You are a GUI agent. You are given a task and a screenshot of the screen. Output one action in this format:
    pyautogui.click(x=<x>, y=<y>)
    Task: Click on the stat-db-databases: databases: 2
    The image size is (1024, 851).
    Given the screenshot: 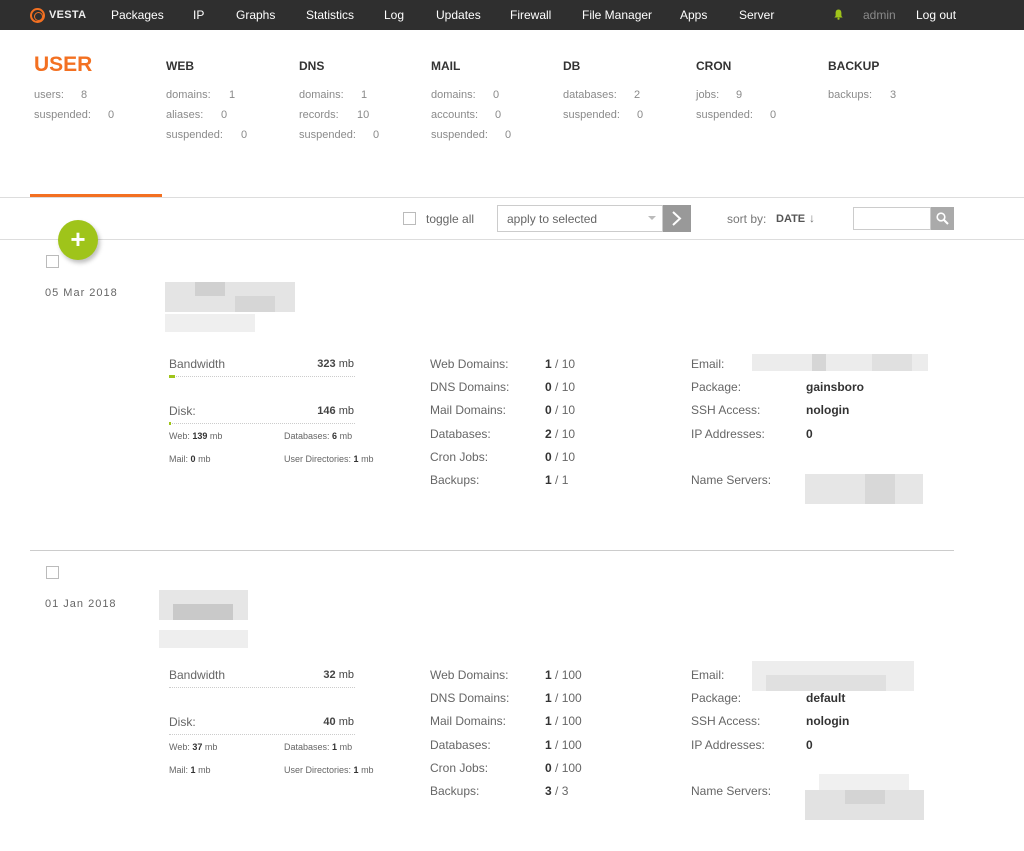 What is the action you would take?
    pyautogui.click(x=602, y=95)
    